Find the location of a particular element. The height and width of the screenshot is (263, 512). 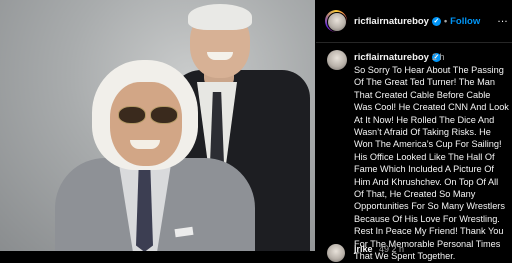

comment-username: jrike is located at coordinates (363, 249).